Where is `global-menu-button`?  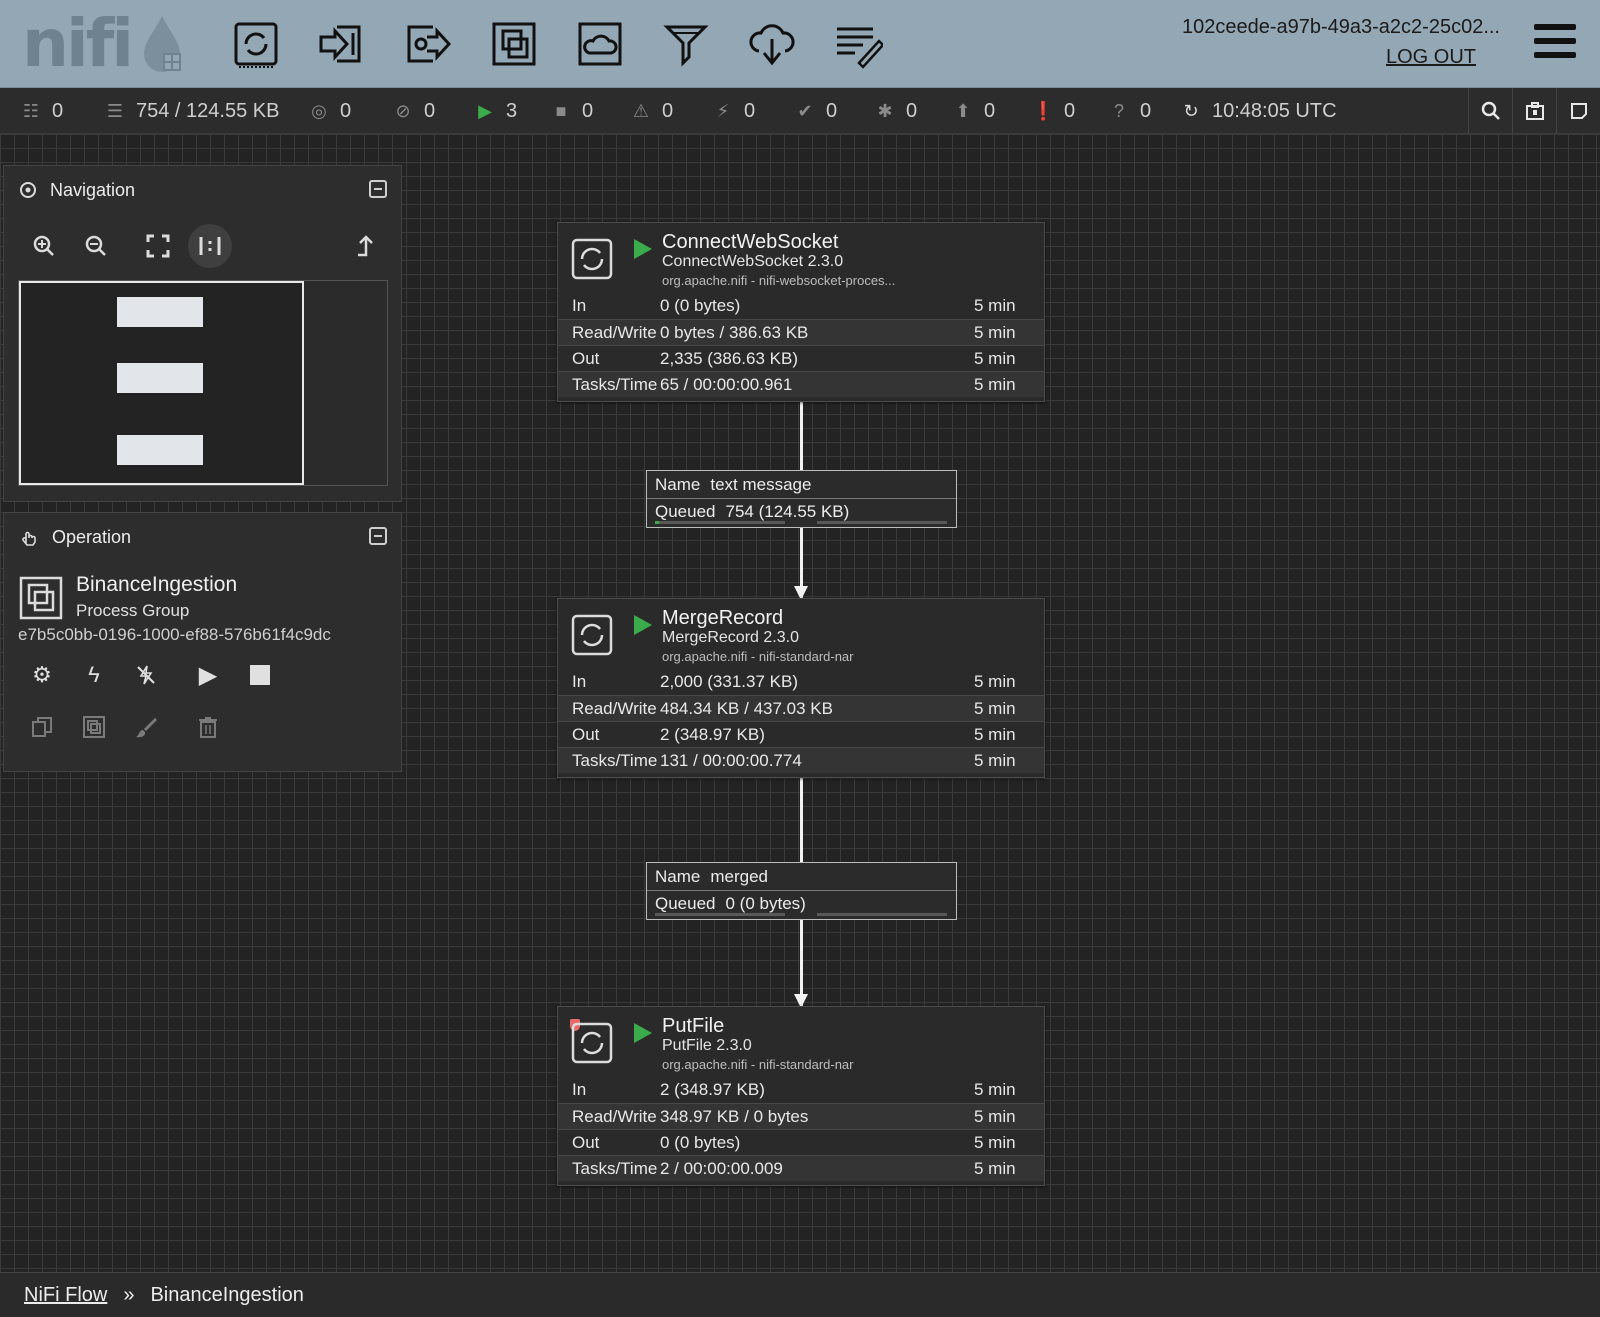 global-menu-button is located at coordinates (1555, 44).